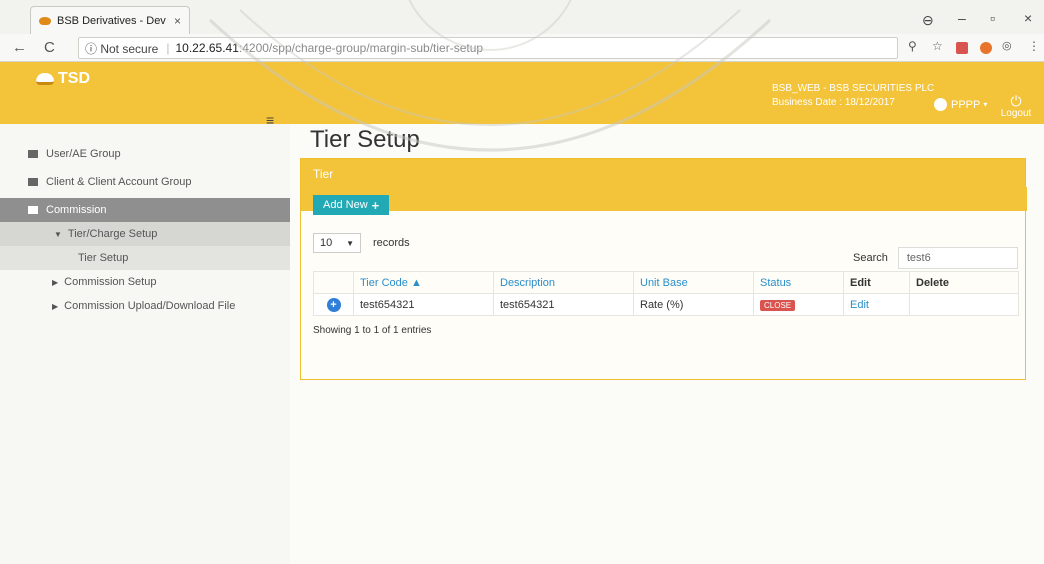  I want to click on sidebar-item-client-group: Client & Client Account Group, so click(145, 182).